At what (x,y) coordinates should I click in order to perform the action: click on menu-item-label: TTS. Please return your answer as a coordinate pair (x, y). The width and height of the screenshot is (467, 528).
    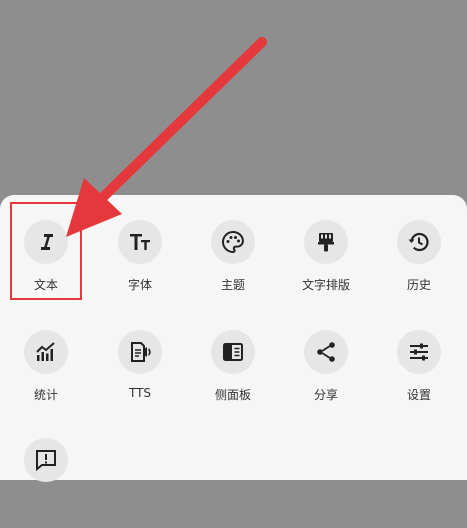
    Looking at the image, I should click on (140, 393).